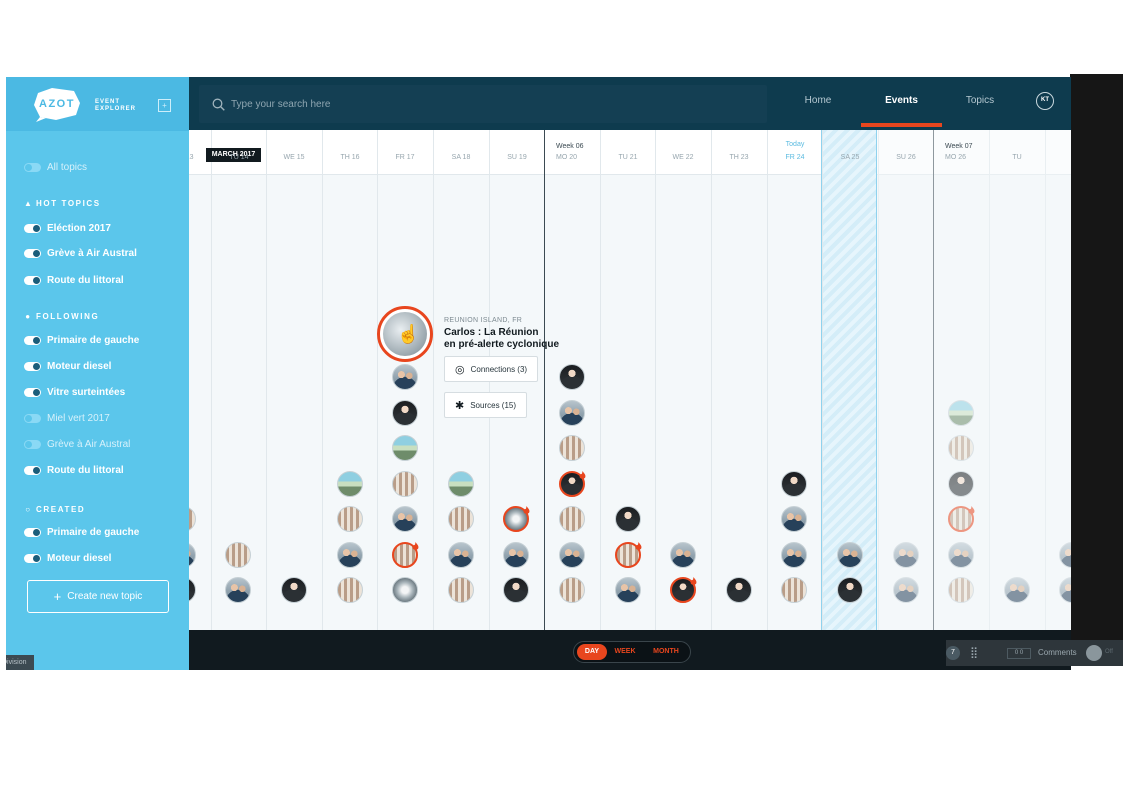  What do you see at coordinates (486, 405) in the screenshot?
I see `sources-button: ✱ Sources (15)` at bounding box center [486, 405].